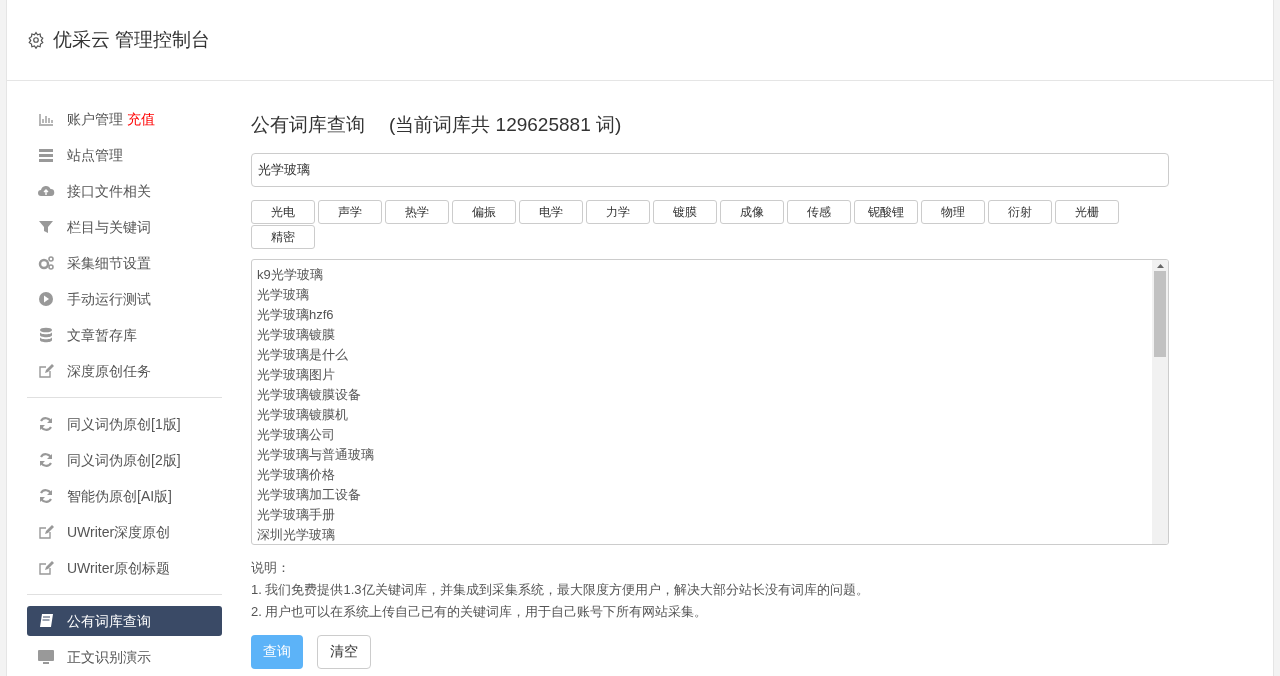  What do you see at coordinates (1160, 265) in the screenshot?
I see `scroll-up-icon` at bounding box center [1160, 265].